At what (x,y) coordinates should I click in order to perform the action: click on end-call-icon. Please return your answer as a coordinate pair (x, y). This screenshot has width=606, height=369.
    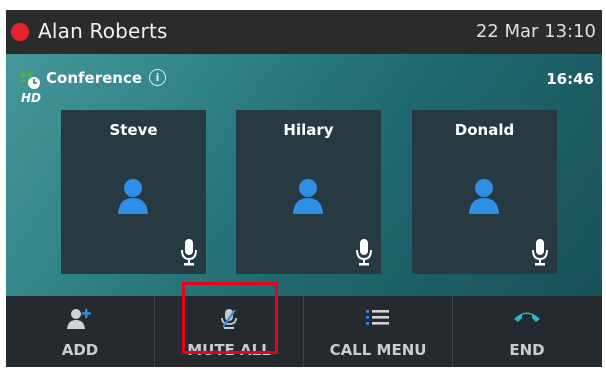
    Looking at the image, I should click on (527, 317).